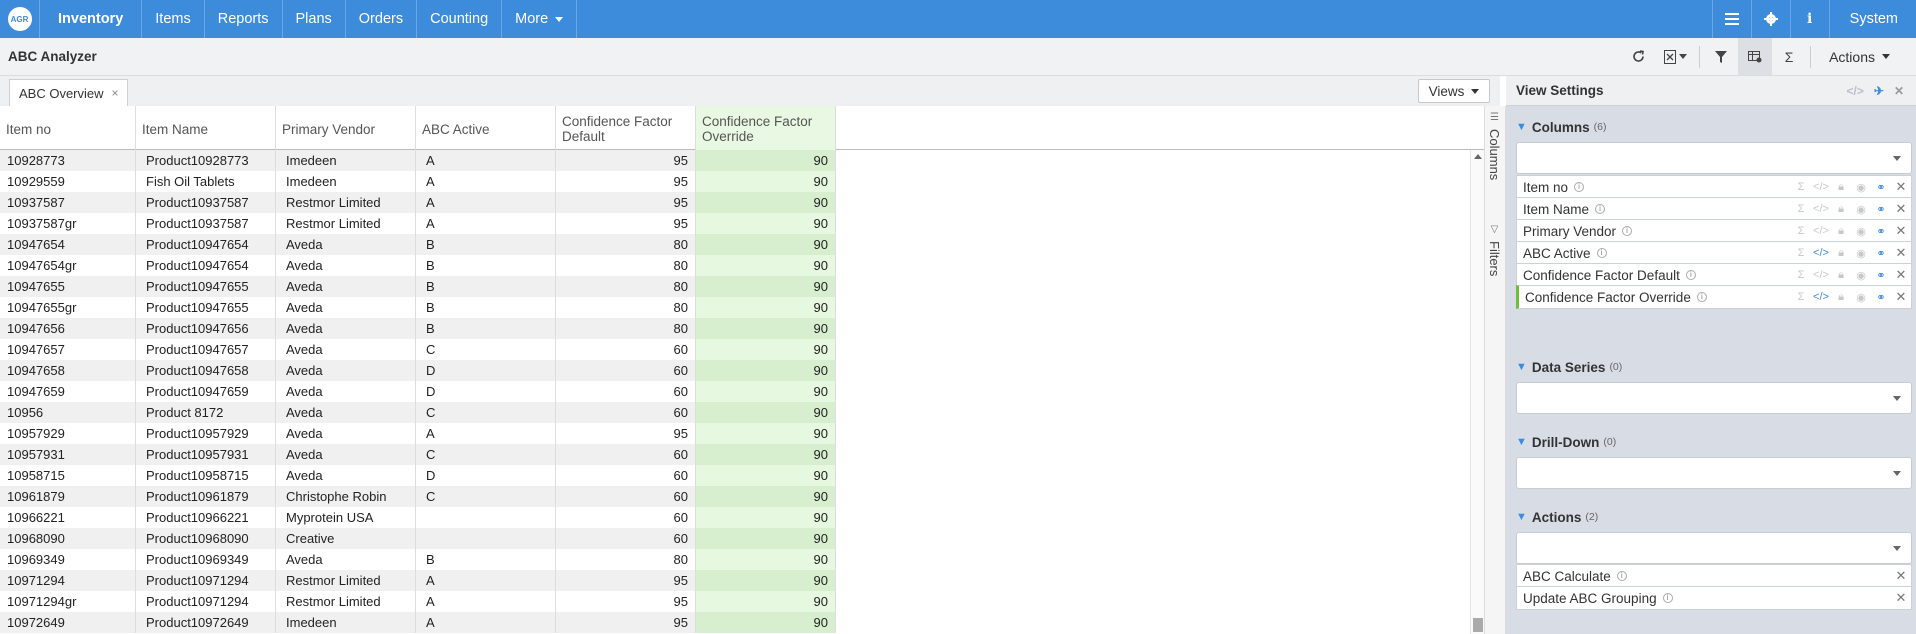 This screenshot has width=1916, height=634. Describe the element at coordinates (1714, 297) in the screenshot. I see `column-setting-item: Confidence Factor Override i Σ </> 🔒︎ ◉ ⚭ ✕` at that location.